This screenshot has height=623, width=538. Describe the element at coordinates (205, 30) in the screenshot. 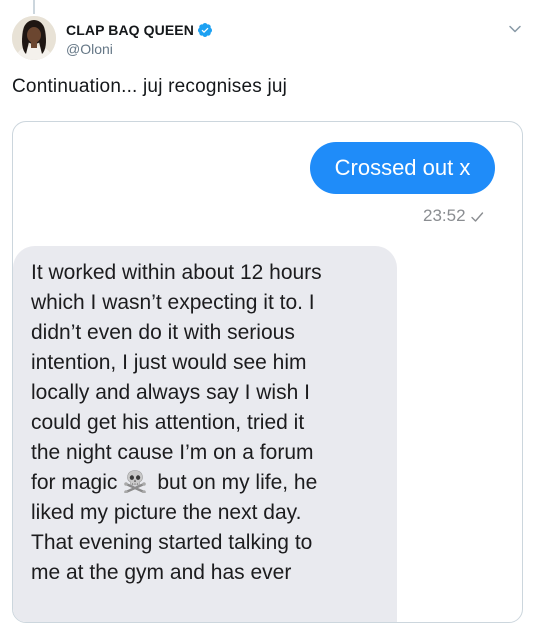

I see `verified-badge-icon` at that location.